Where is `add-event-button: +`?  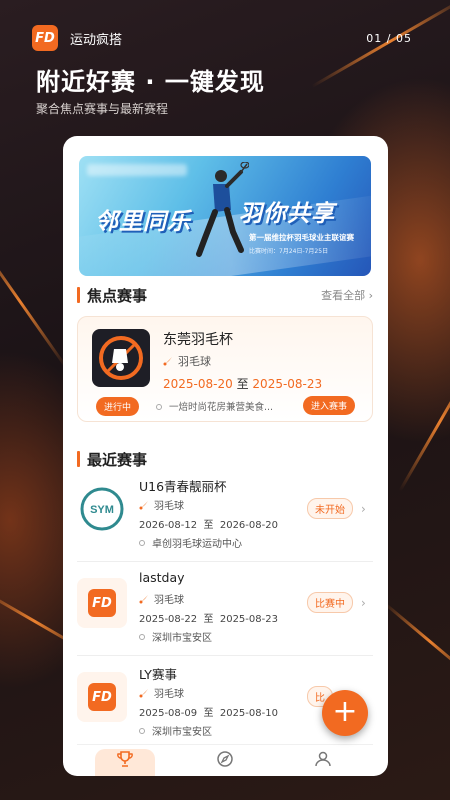
add-event-button: + is located at coordinates (345, 713).